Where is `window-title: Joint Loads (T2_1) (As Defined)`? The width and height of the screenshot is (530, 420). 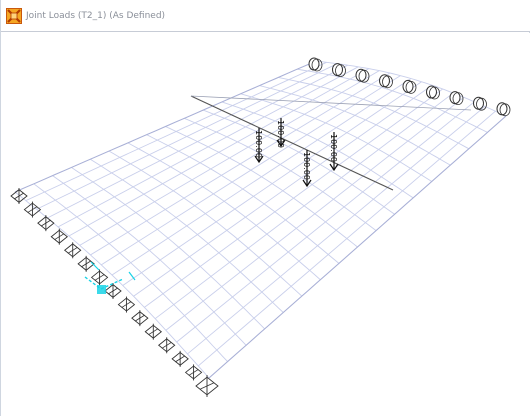
window-title: Joint Loads (T2_1) (As Defined) is located at coordinates (96, 15).